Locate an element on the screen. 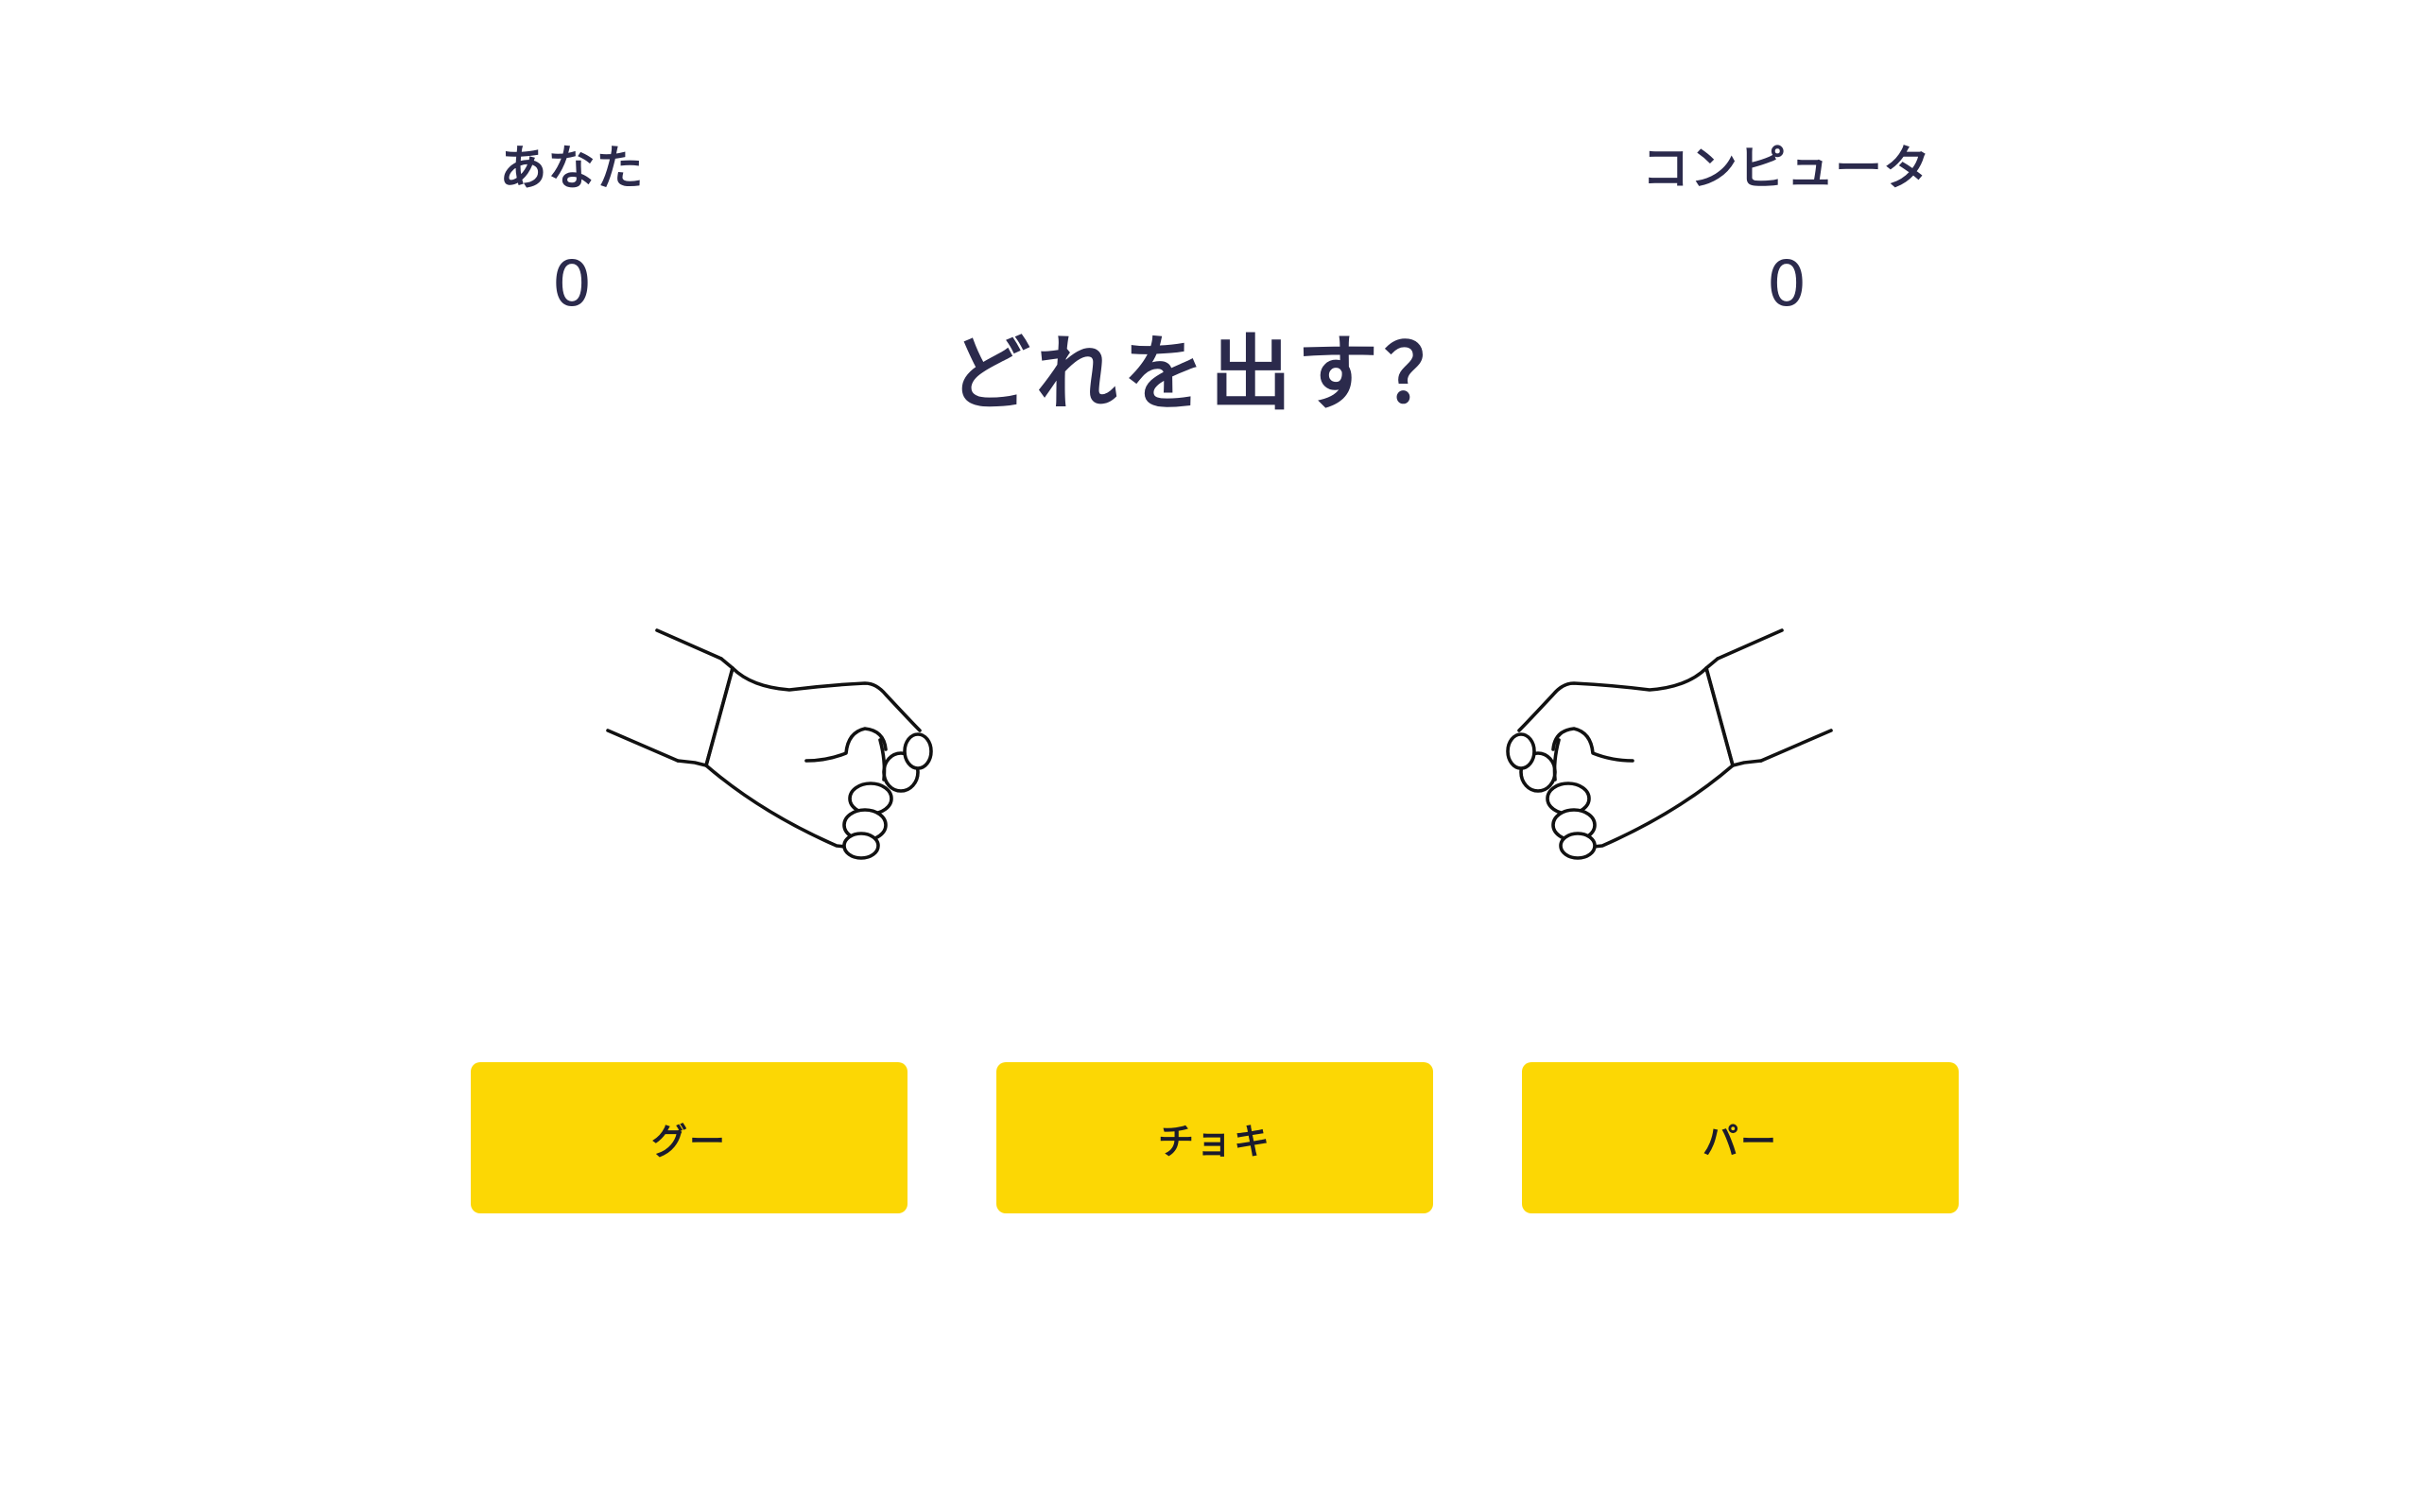 Image resolution: width=2420 pixels, height=1512 pixels. prompt-title: どれを出す？ is located at coordinates (1210, 374).